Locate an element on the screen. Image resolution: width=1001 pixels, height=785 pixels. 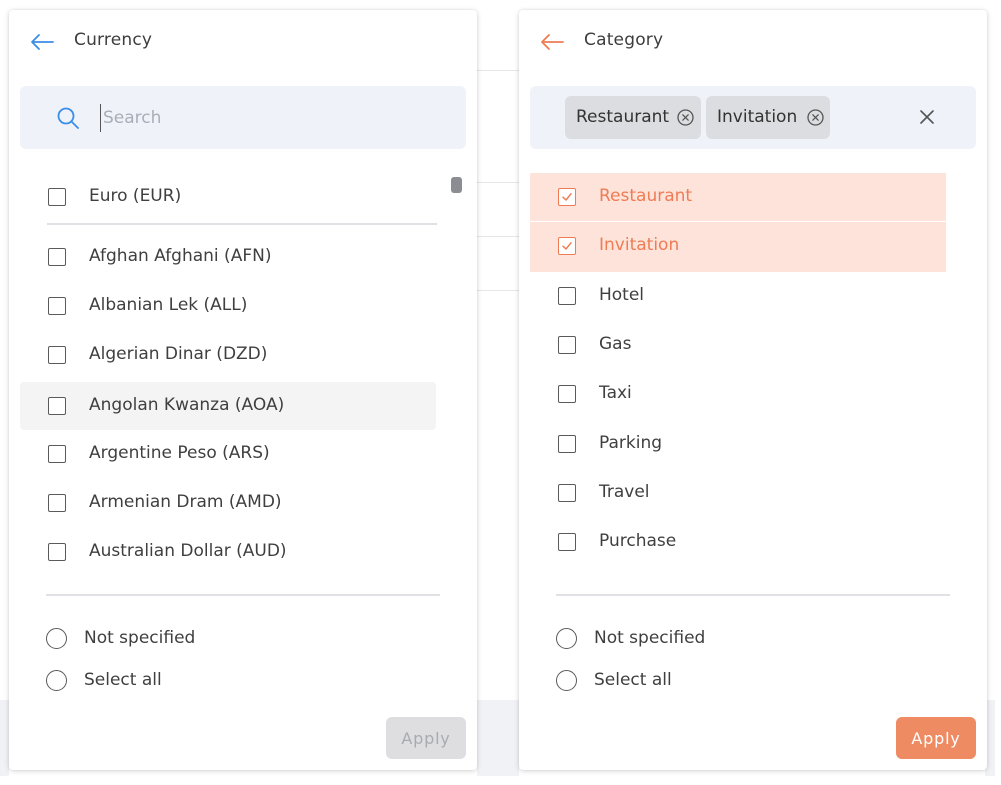
search-input is located at coordinates (270, 118).